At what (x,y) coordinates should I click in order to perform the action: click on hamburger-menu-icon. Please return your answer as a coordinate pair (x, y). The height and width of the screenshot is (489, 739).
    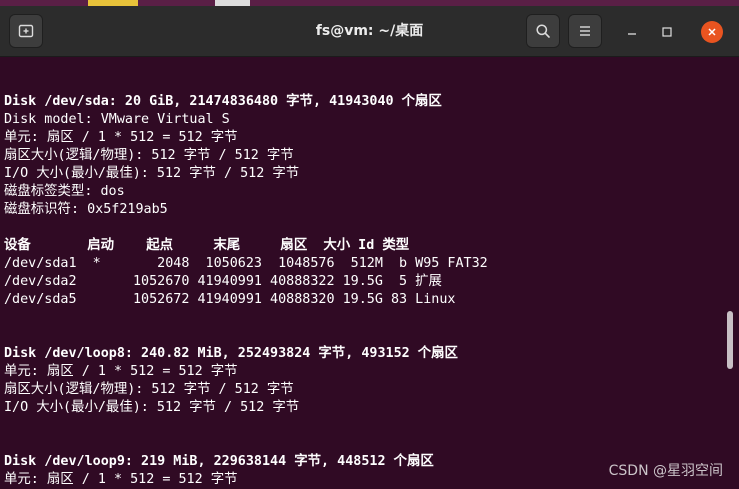
    Looking at the image, I should click on (585, 31).